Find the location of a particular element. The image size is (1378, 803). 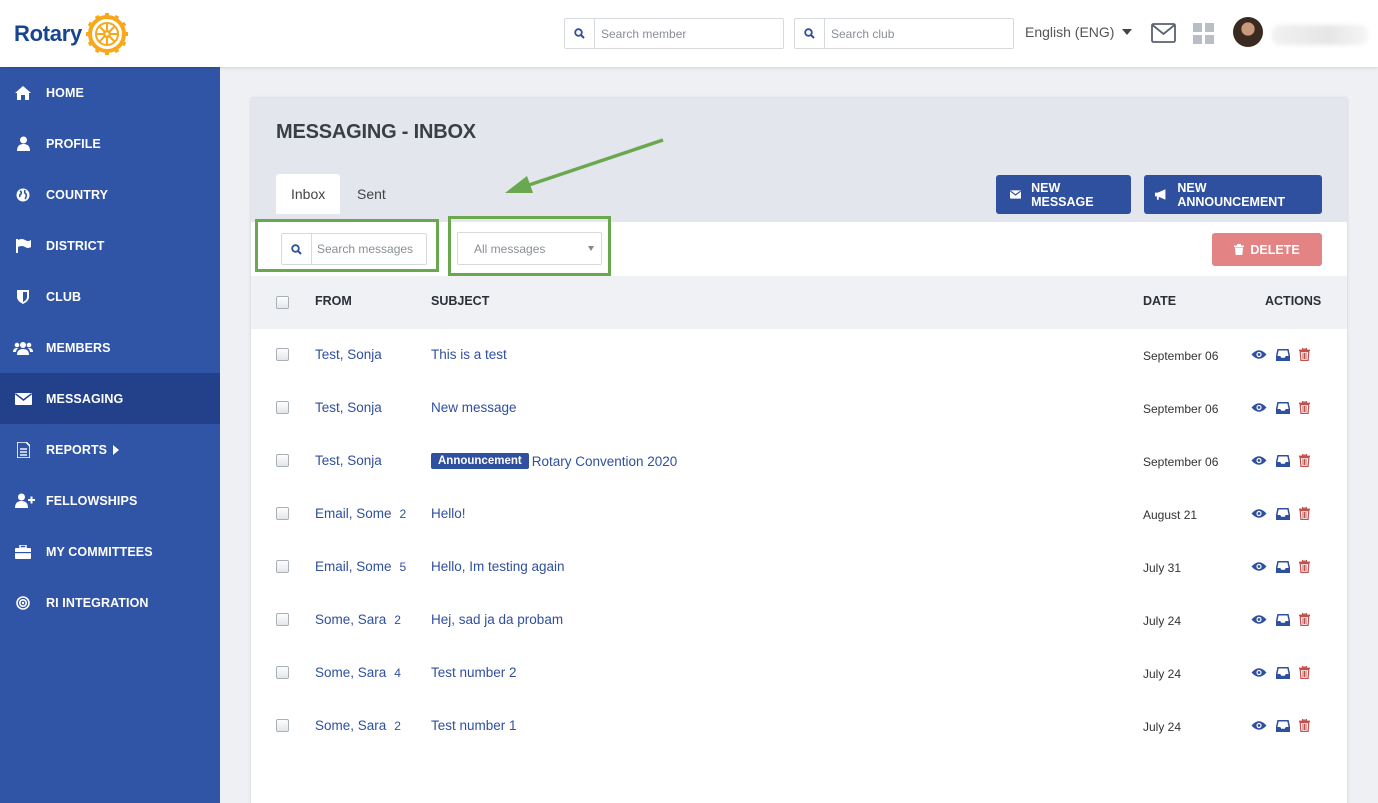

sidebar-item-profile: PROFILE is located at coordinates (110, 143).